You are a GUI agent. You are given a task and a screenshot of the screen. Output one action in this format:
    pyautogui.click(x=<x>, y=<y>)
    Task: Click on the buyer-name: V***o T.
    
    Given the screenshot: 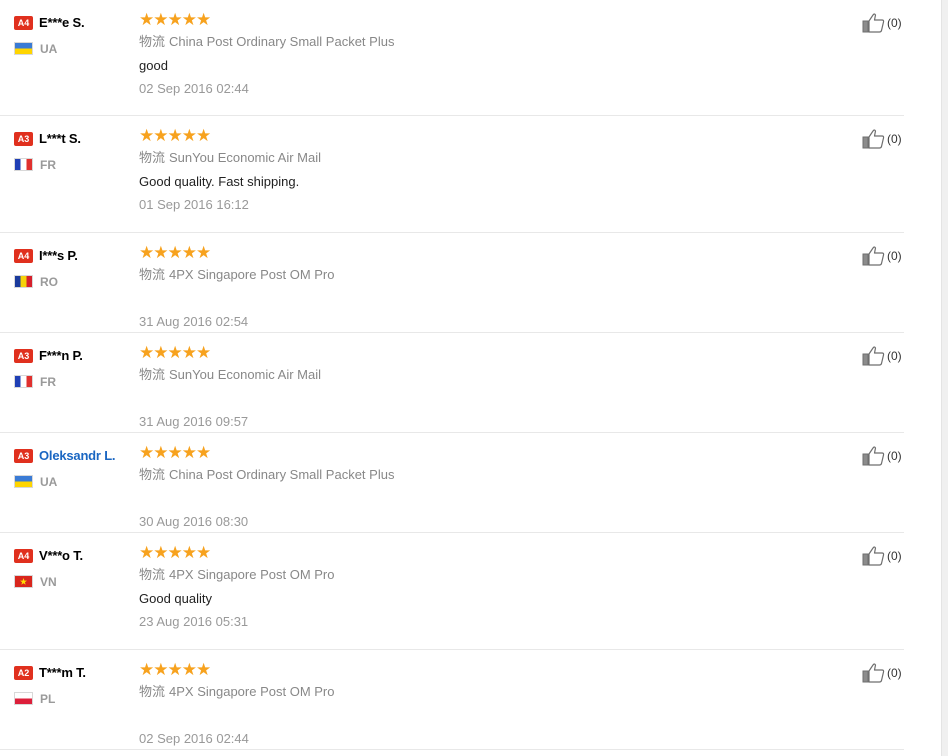 What is the action you would take?
    pyautogui.click(x=61, y=556)
    